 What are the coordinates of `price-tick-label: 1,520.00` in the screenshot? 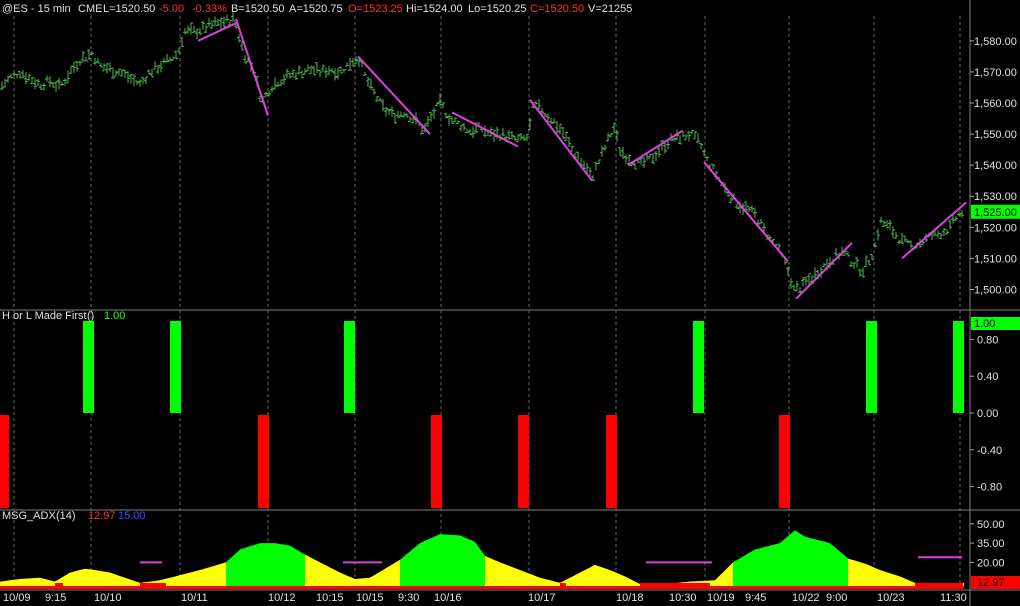 It's located at (995, 228).